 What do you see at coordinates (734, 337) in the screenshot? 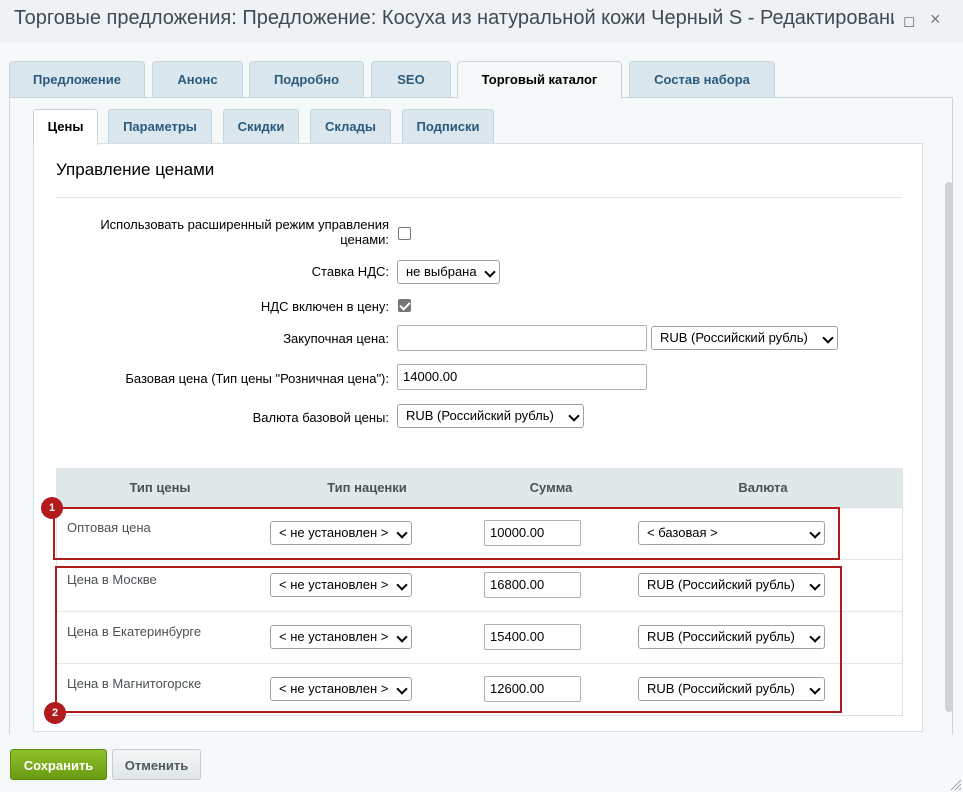
I see `purchase-currency-value: RUB (Российский рубль)` at bounding box center [734, 337].